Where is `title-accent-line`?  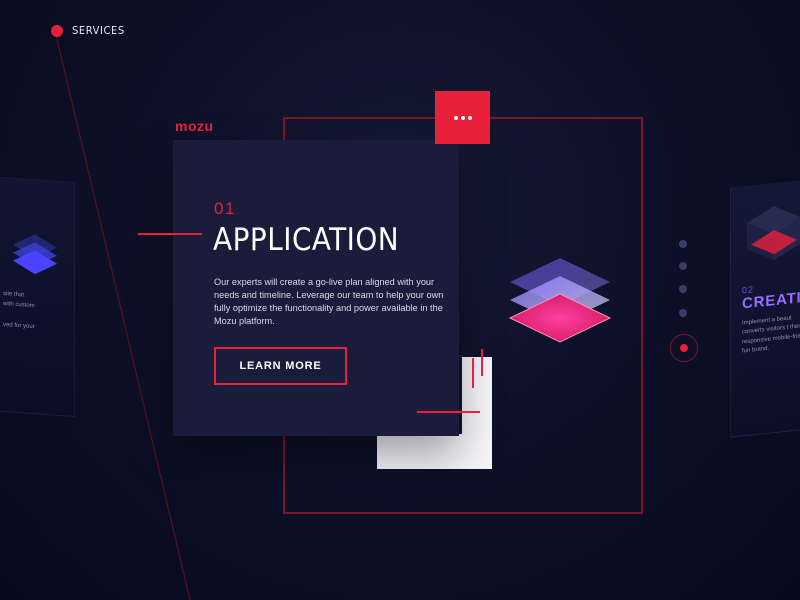
title-accent-line is located at coordinates (170, 234).